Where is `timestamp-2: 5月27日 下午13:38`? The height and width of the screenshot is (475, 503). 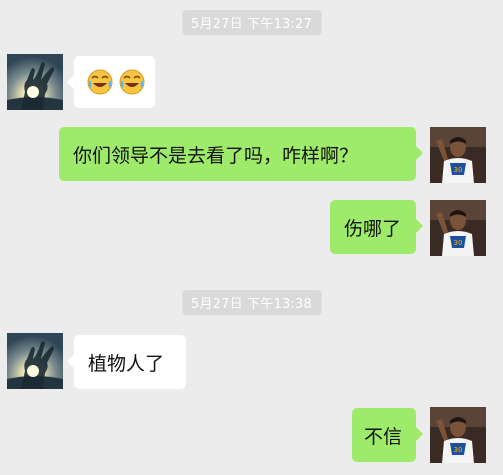 timestamp-2: 5月27日 下午13:38 is located at coordinates (251, 302).